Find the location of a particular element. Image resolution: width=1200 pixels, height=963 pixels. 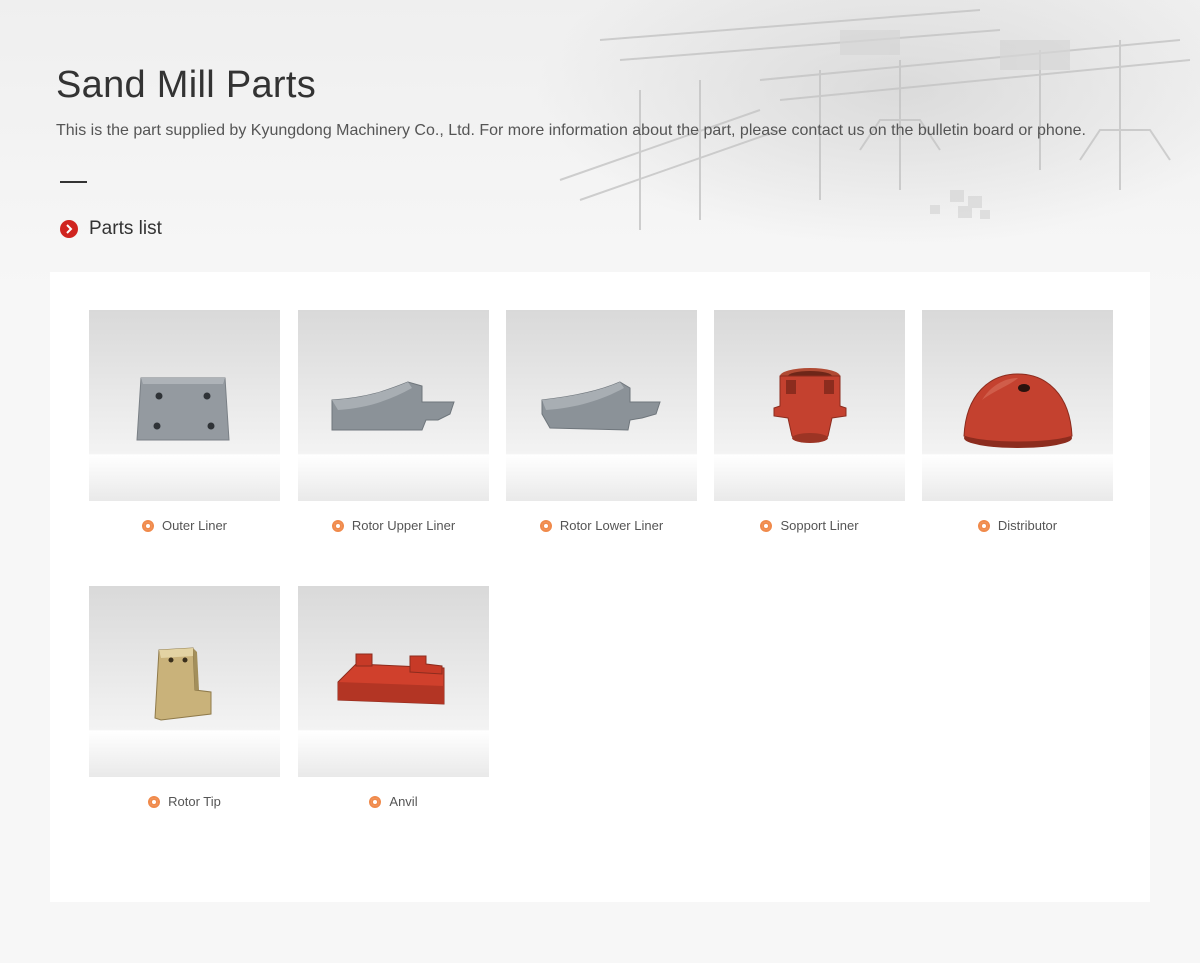

part-label: Rotor Tip is located at coordinates (184, 801).